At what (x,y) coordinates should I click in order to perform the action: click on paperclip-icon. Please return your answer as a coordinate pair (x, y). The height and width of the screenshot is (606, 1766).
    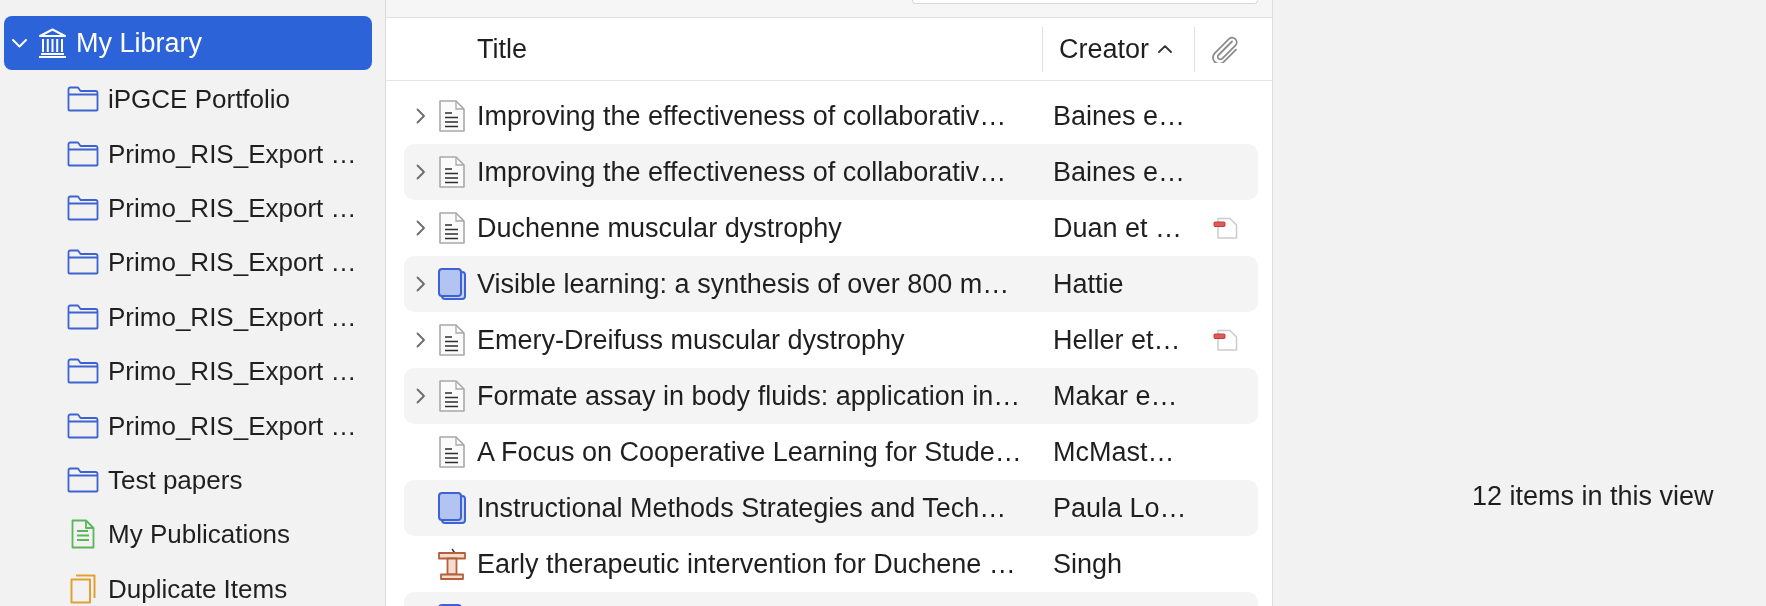
    Looking at the image, I should click on (1225, 49).